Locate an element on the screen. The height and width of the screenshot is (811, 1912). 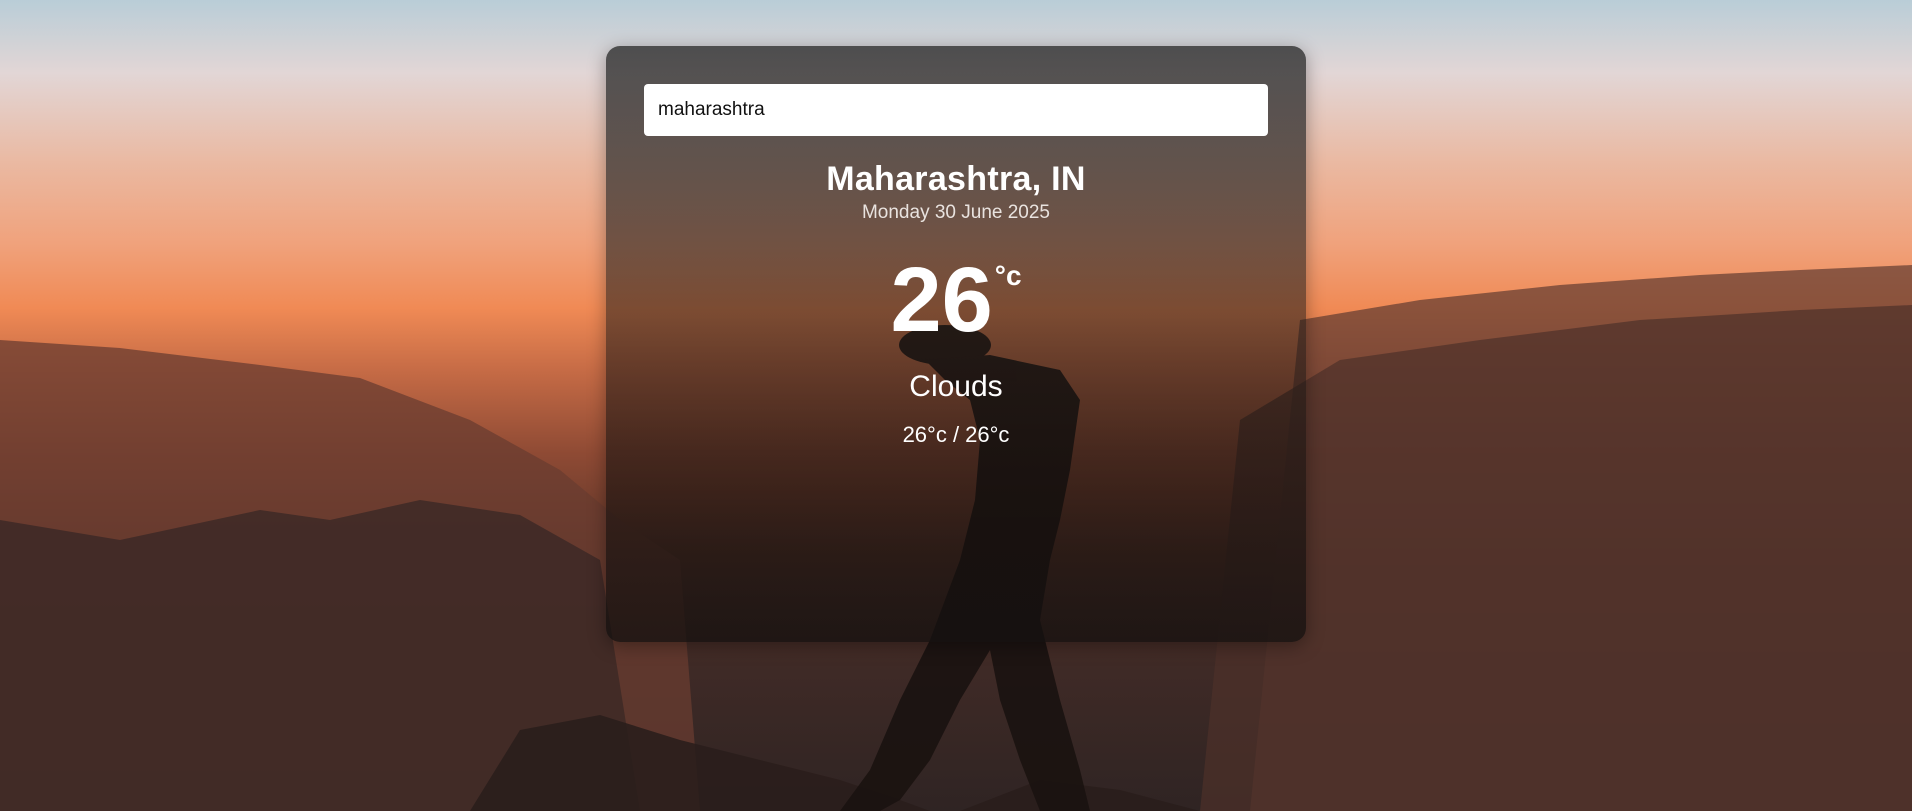
temperature-unit: °c is located at coordinates (1008, 275).